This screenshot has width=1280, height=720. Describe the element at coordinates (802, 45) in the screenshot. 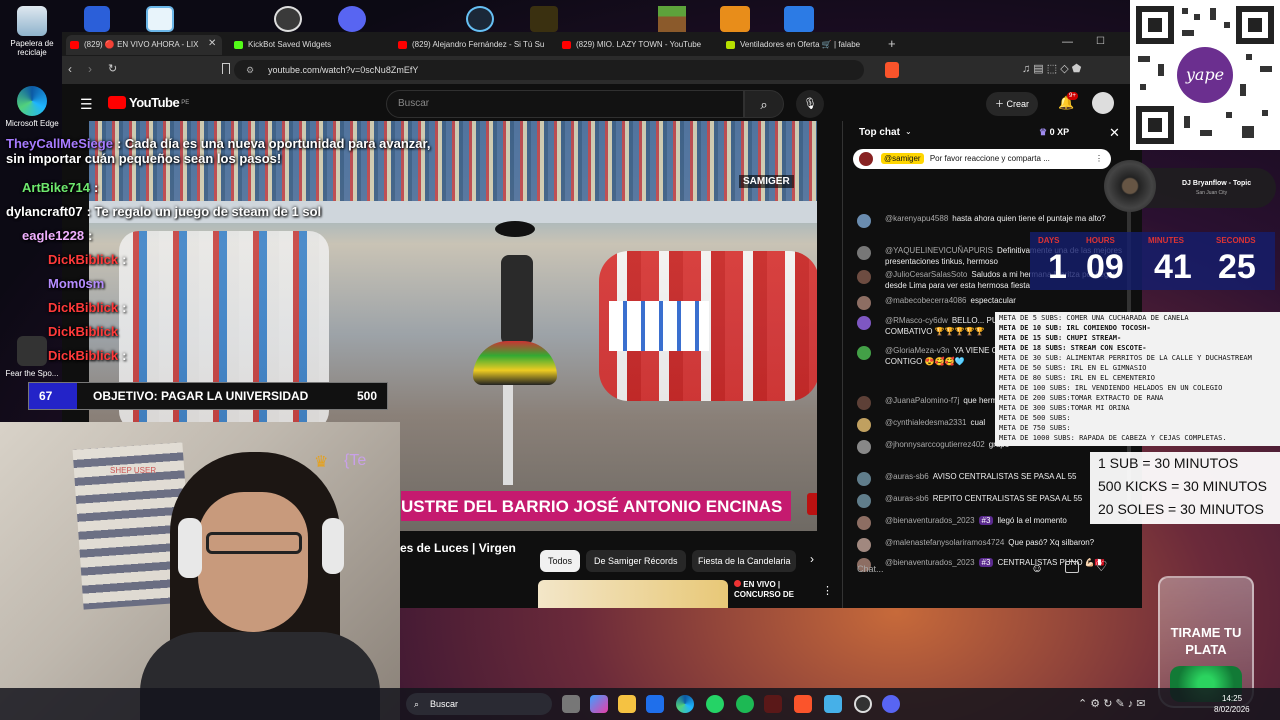

I see `tab-falabella: Ventiladores en Oferta 🛒 | falabe` at that location.